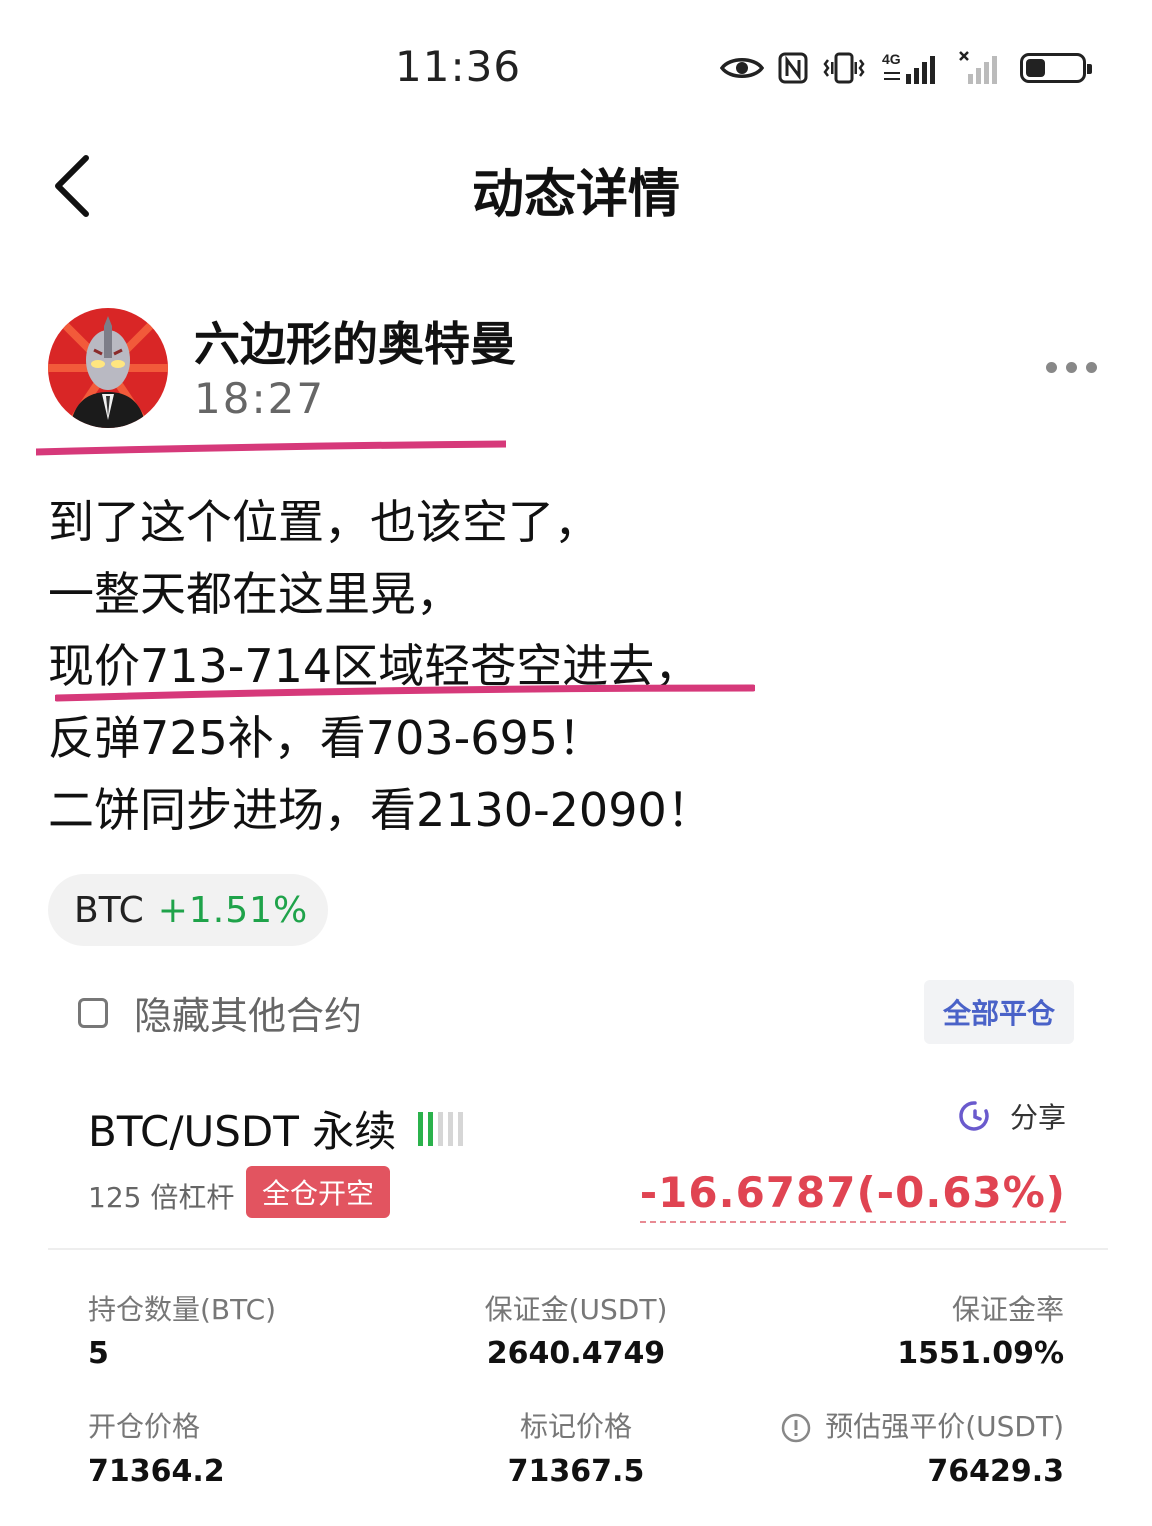 The width and height of the screenshot is (1152, 1526). I want to click on divider, so click(578, 1249).